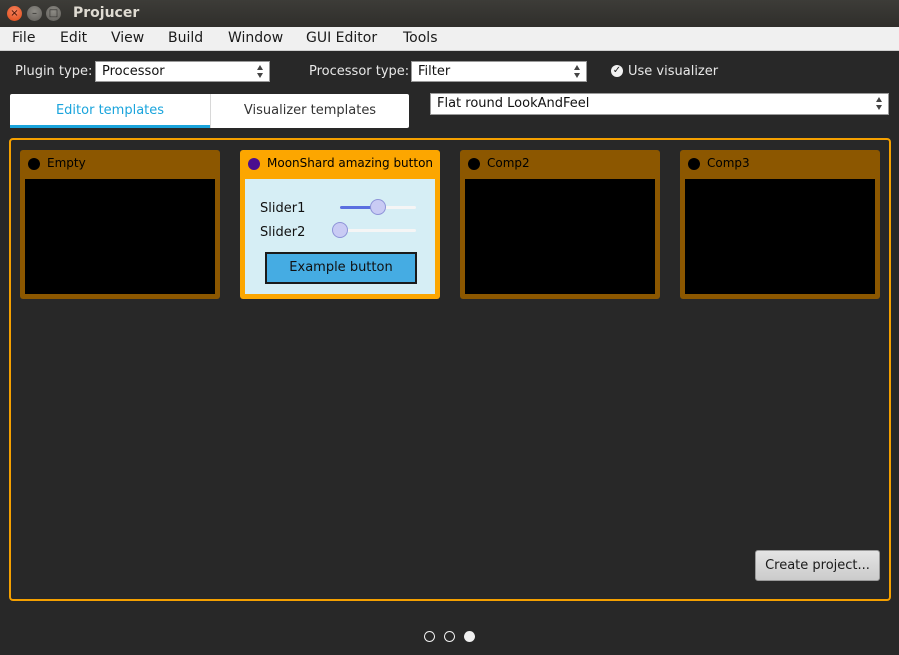 The image size is (899, 655). I want to click on processor-type-select: Filter, so click(499, 71).